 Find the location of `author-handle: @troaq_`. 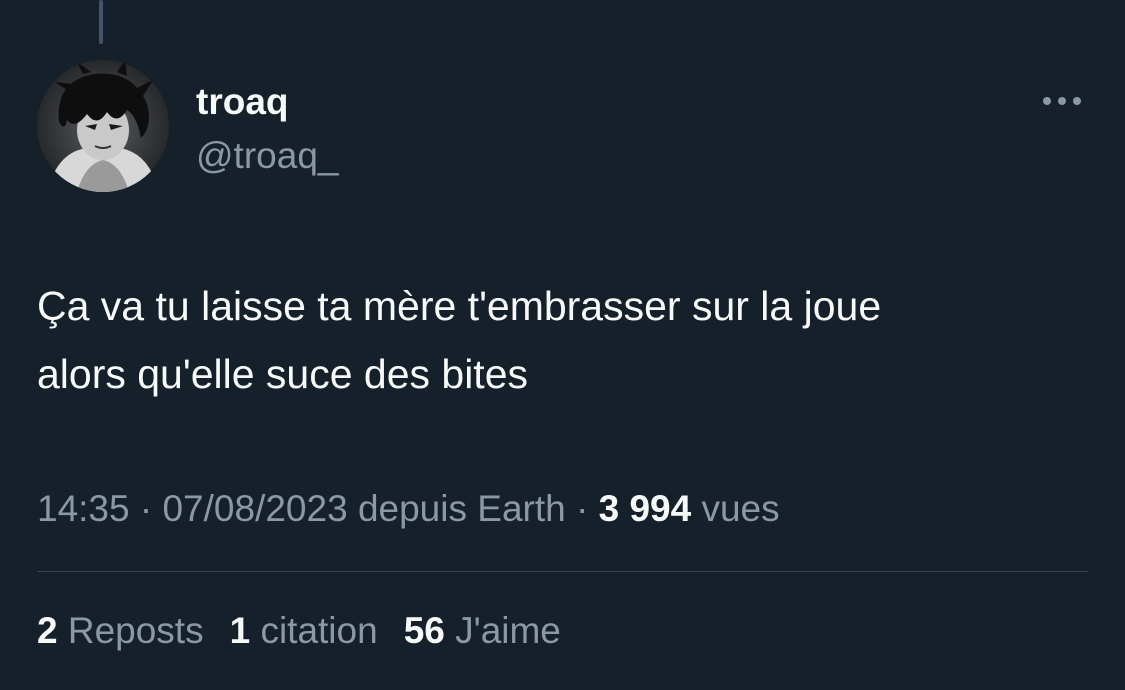

author-handle: @troaq_ is located at coordinates (267, 156).